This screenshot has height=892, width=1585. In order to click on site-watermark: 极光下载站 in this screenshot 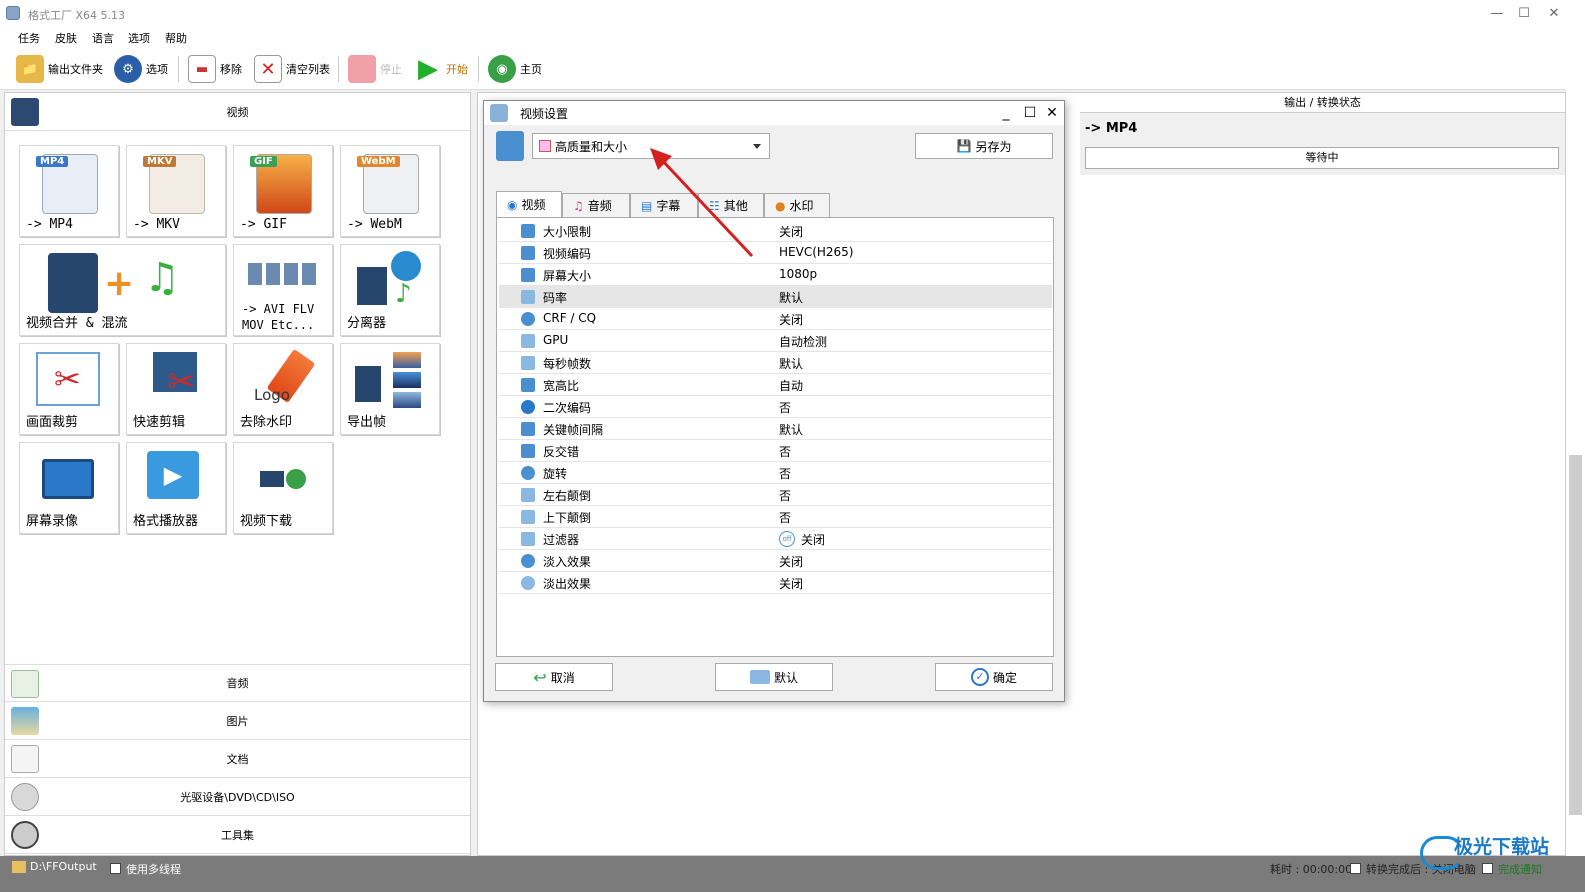, I will do `click(1495, 858)`.